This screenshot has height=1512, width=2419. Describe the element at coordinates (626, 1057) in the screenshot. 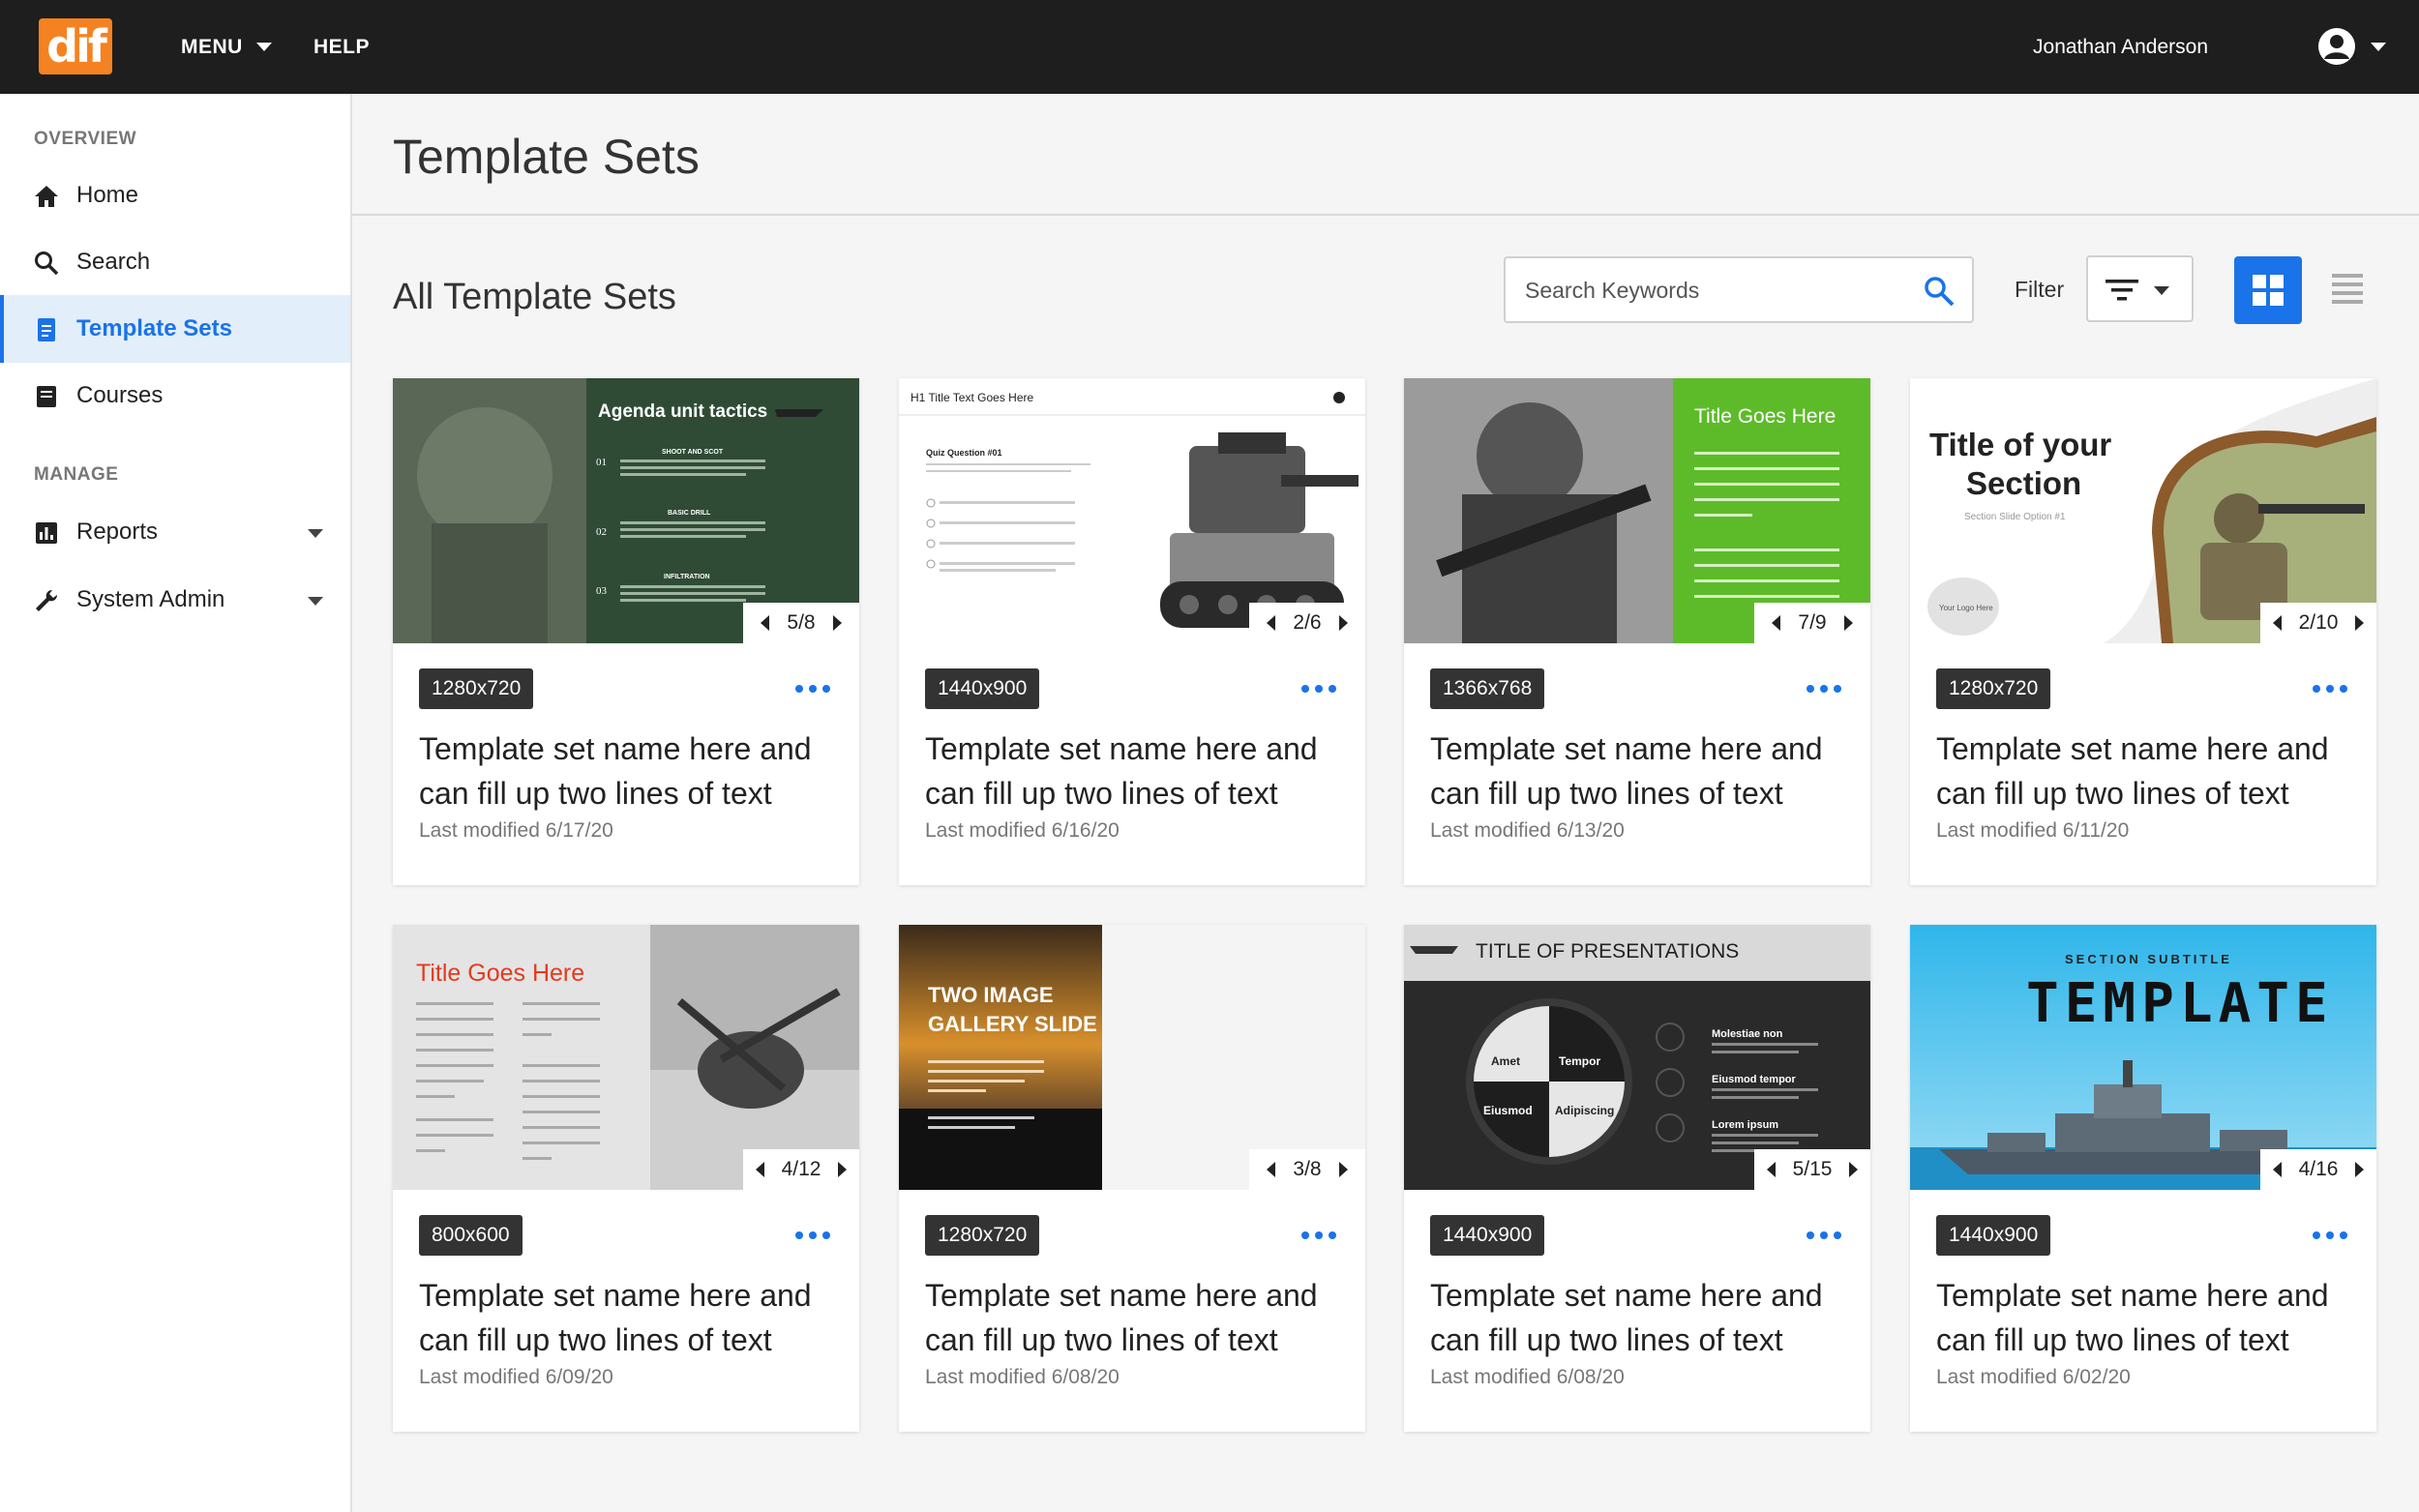

I see `card-thumbnail: Title Goes Here 4/12` at that location.